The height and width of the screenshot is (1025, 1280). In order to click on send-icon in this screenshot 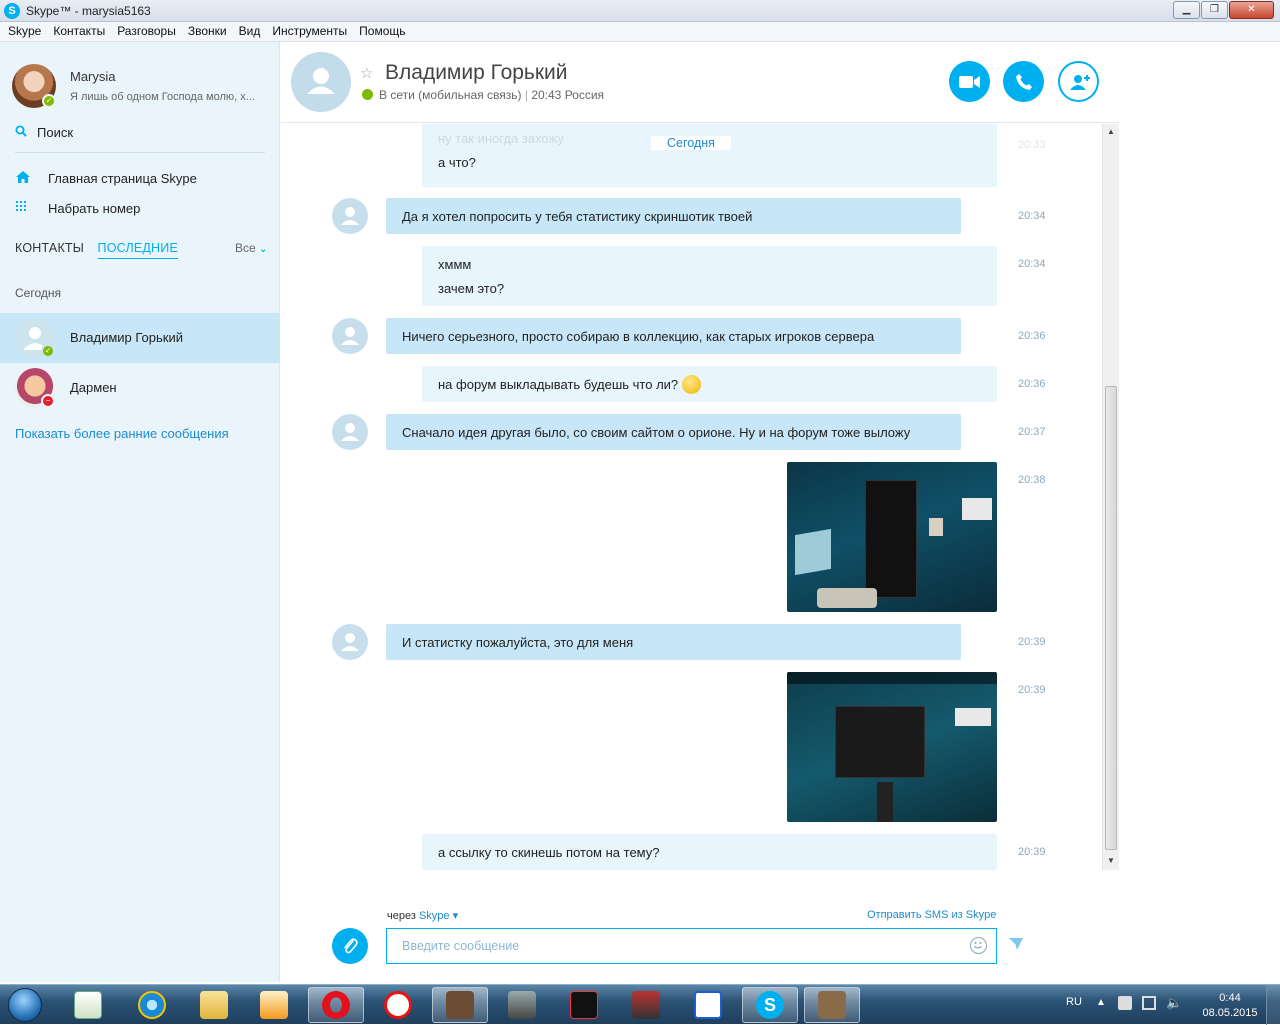, I will do `click(1016, 946)`.